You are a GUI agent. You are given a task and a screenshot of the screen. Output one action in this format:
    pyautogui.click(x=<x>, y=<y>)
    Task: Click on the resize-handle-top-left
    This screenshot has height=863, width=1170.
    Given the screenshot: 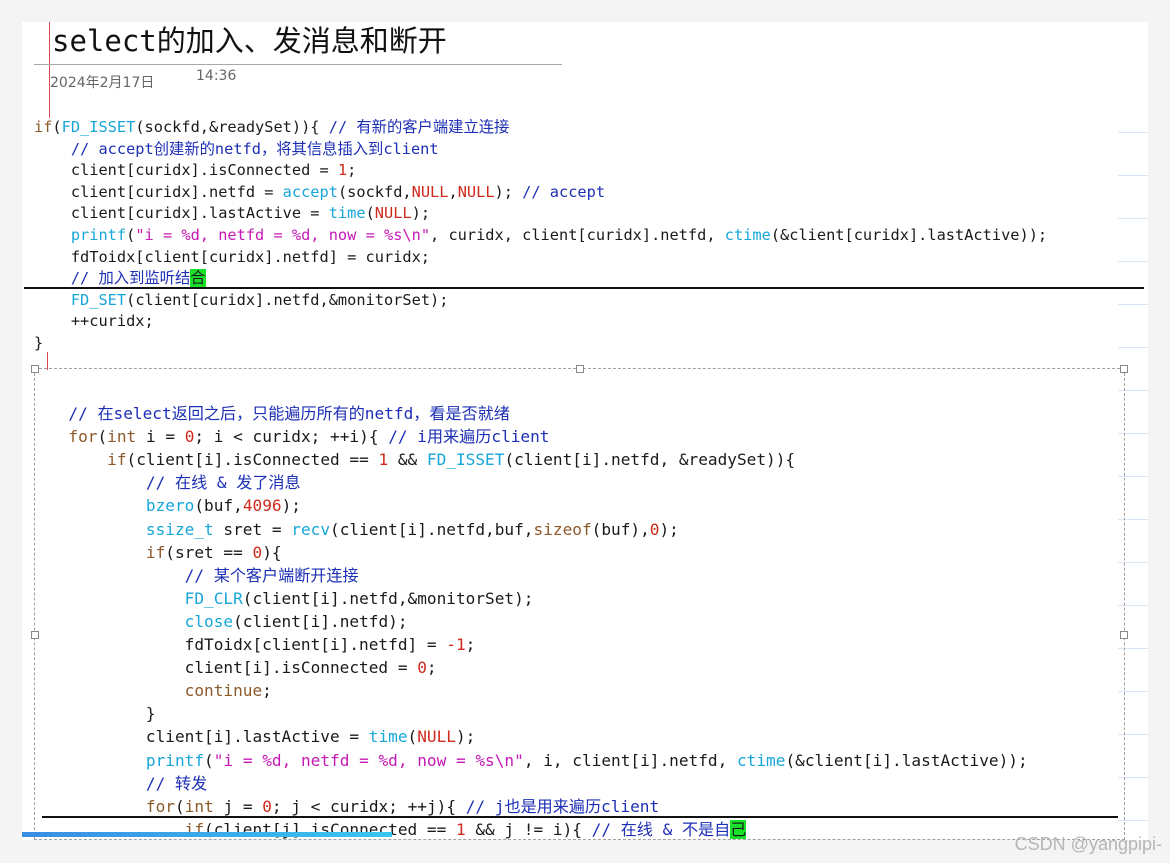 What is the action you would take?
    pyautogui.click(x=35, y=369)
    